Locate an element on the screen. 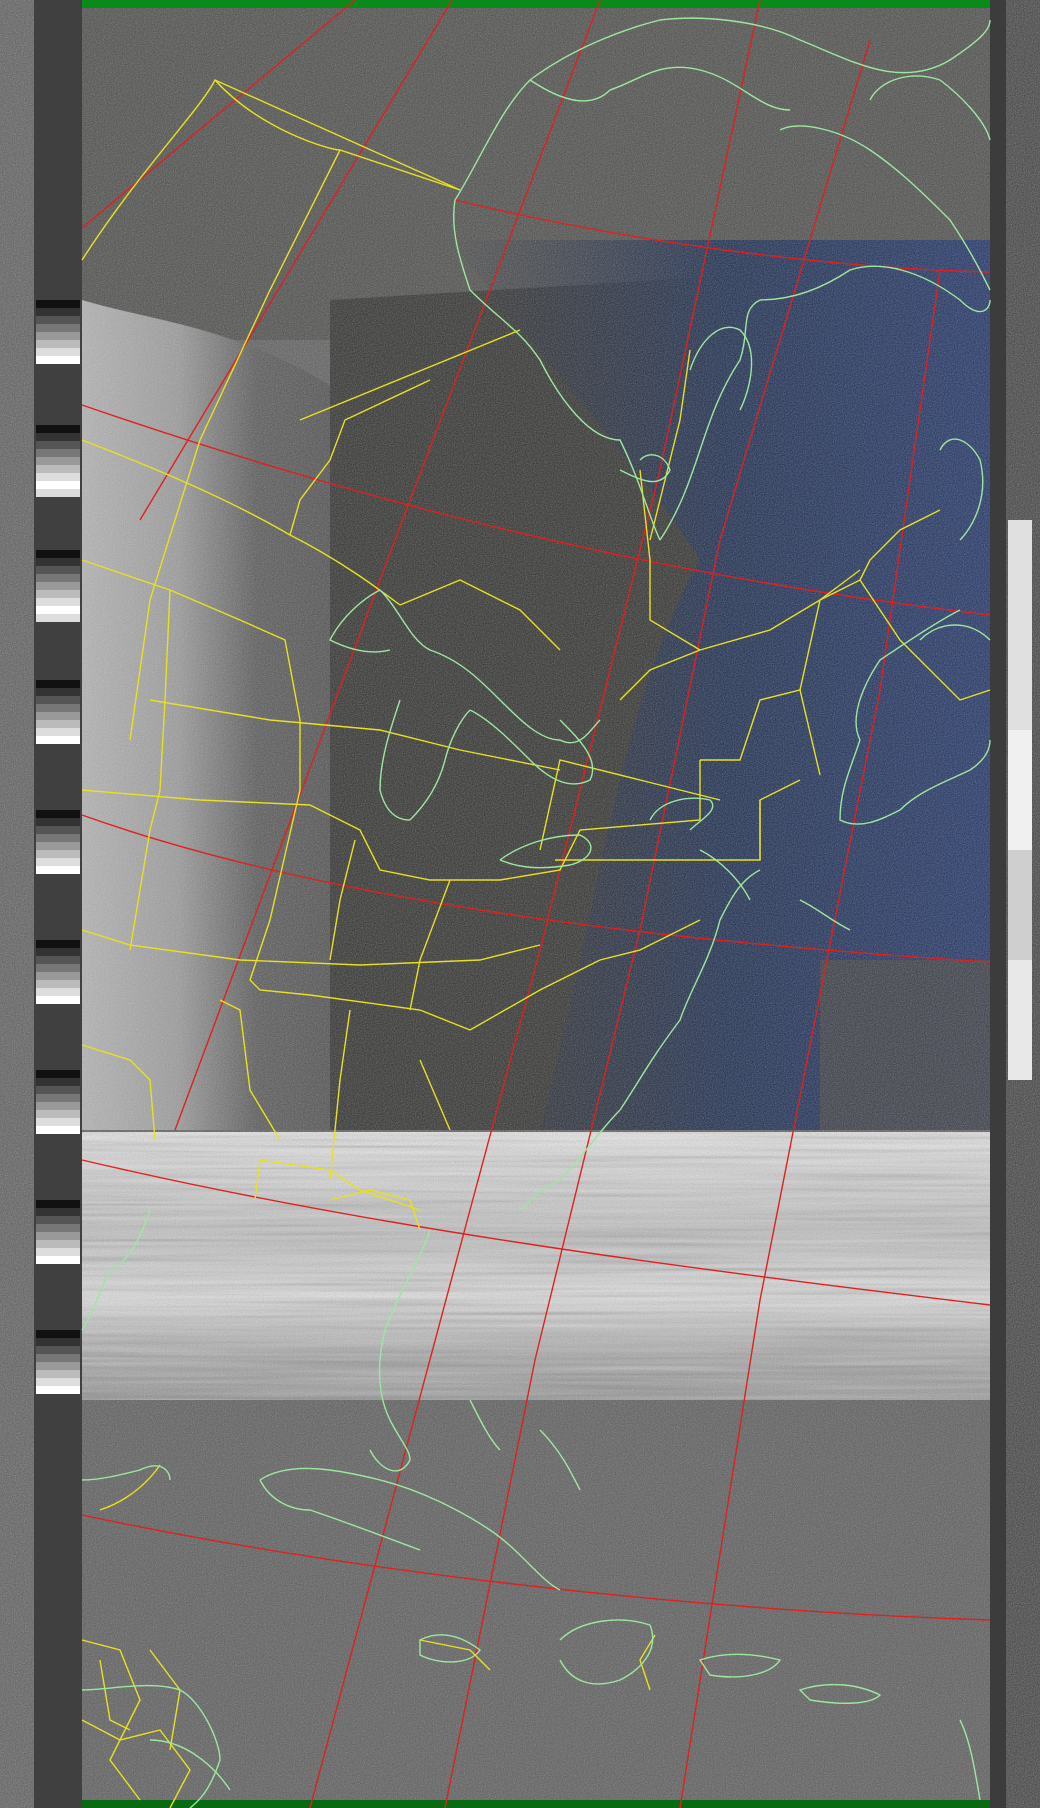 The width and height of the screenshot is (1040, 1808). right-telemetry-strip is located at coordinates (1015, 904).